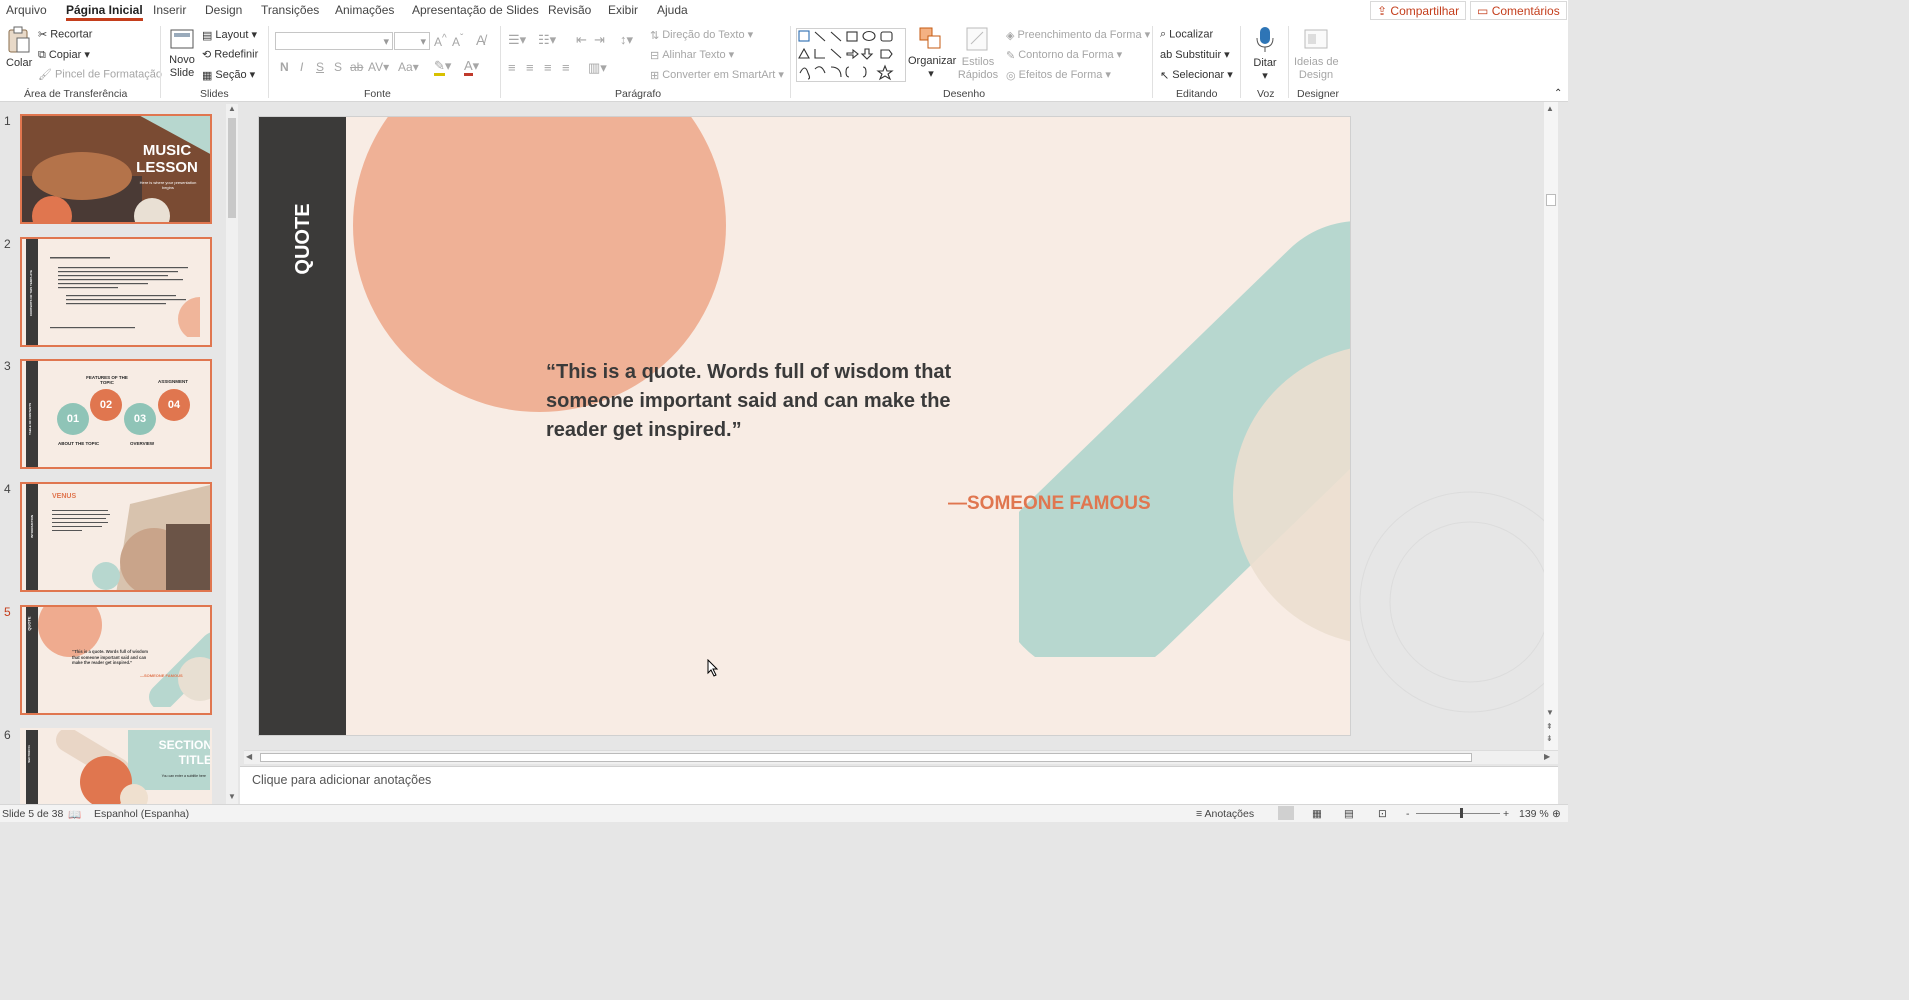 The height and width of the screenshot is (1000, 1909). Describe the element at coordinates (408, 67) in the screenshot. I see `change-case-button: Aa▾` at that location.